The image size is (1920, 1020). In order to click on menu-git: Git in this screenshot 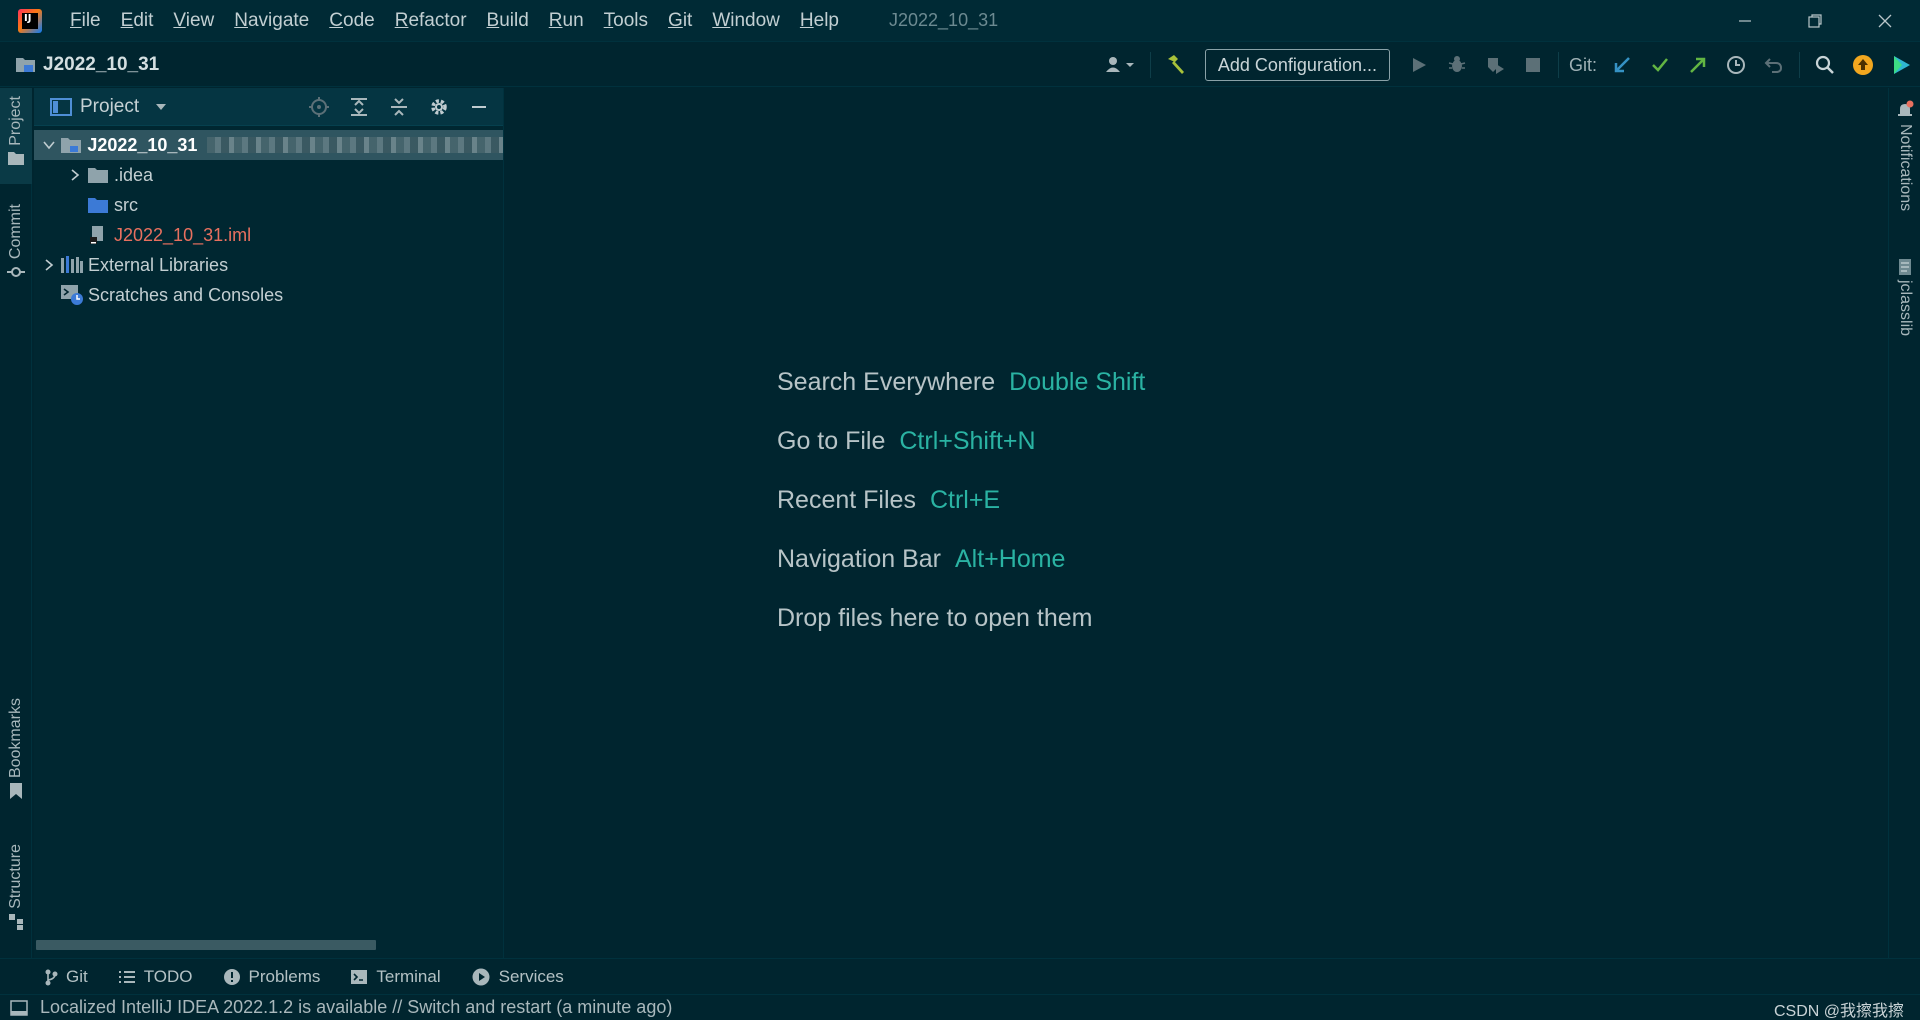, I will do `click(680, 21)`.